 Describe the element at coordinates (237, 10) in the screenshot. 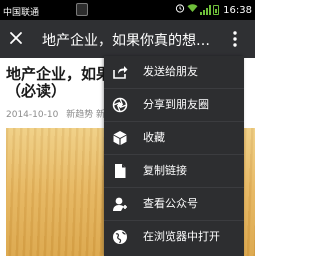

I see `clock: 16:38` at that location.